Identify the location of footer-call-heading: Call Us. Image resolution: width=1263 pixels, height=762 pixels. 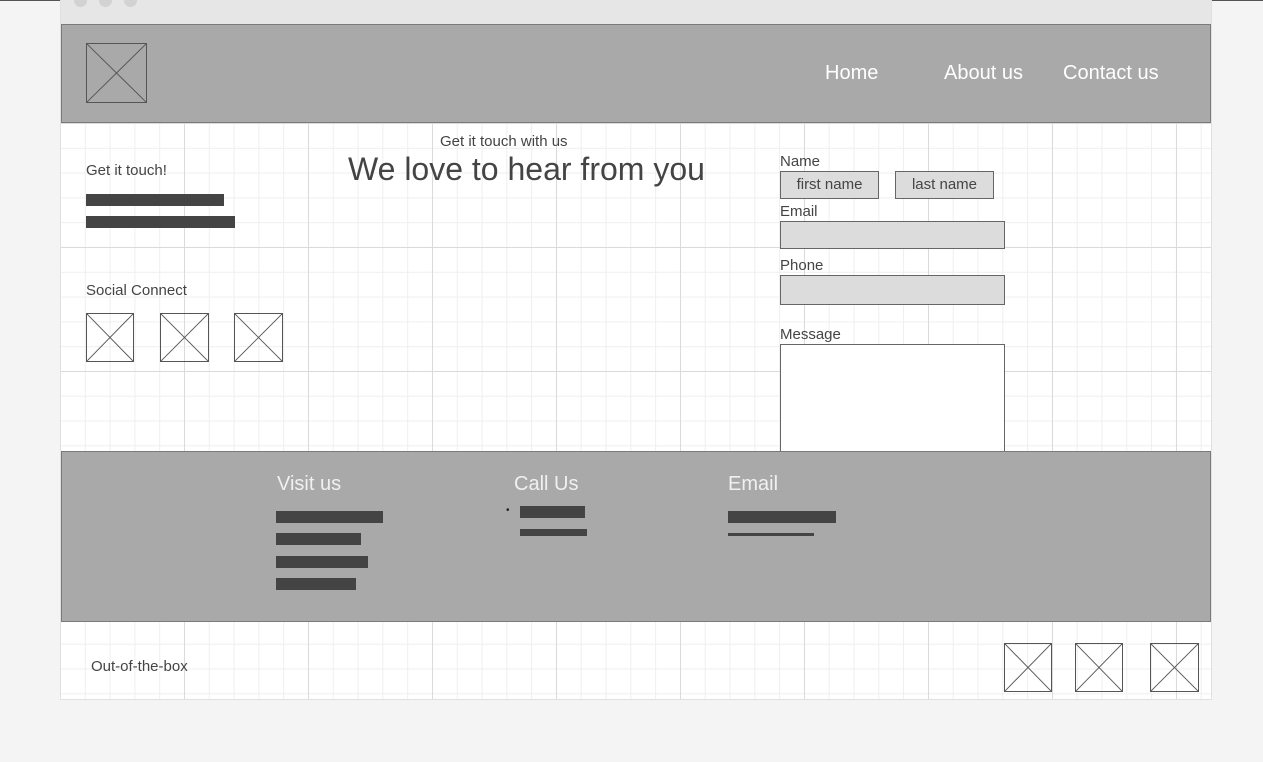
(546, 484).